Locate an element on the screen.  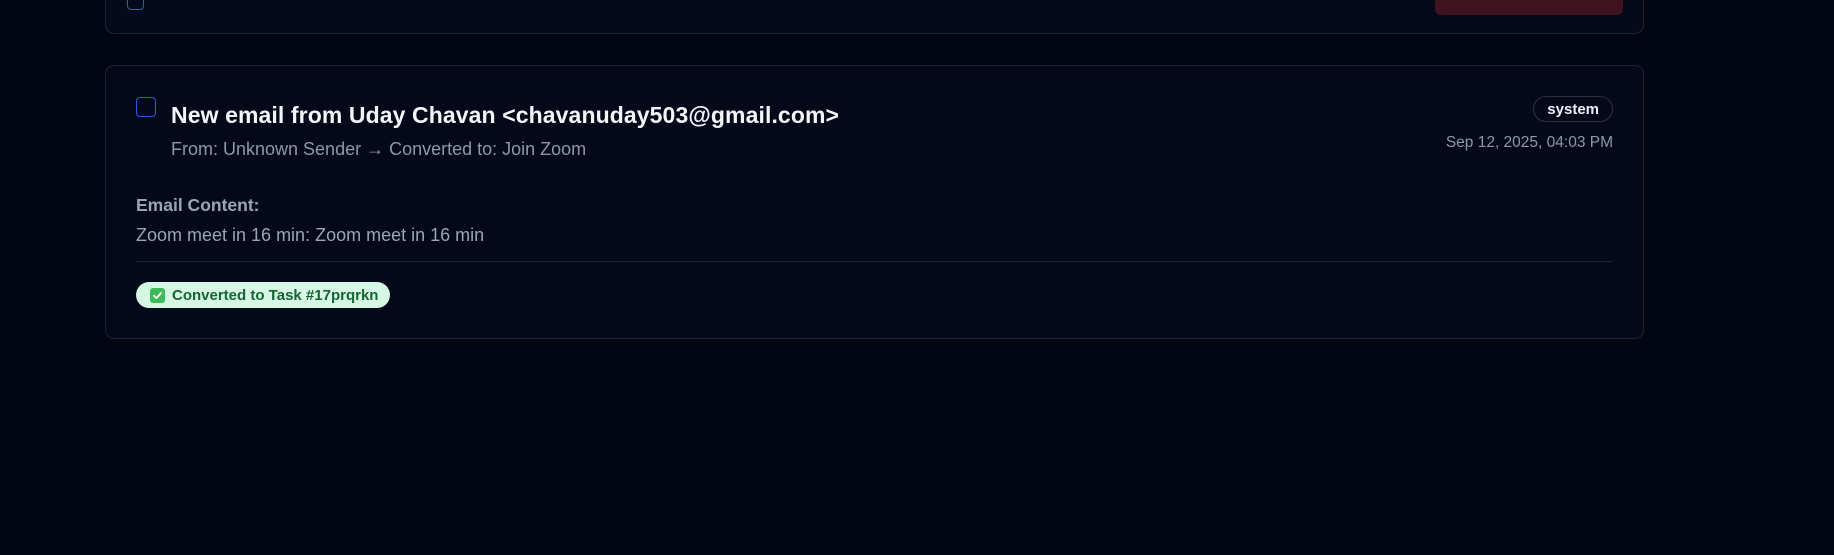
email-content-label: Email Content: is located at coordinates (198, 205).